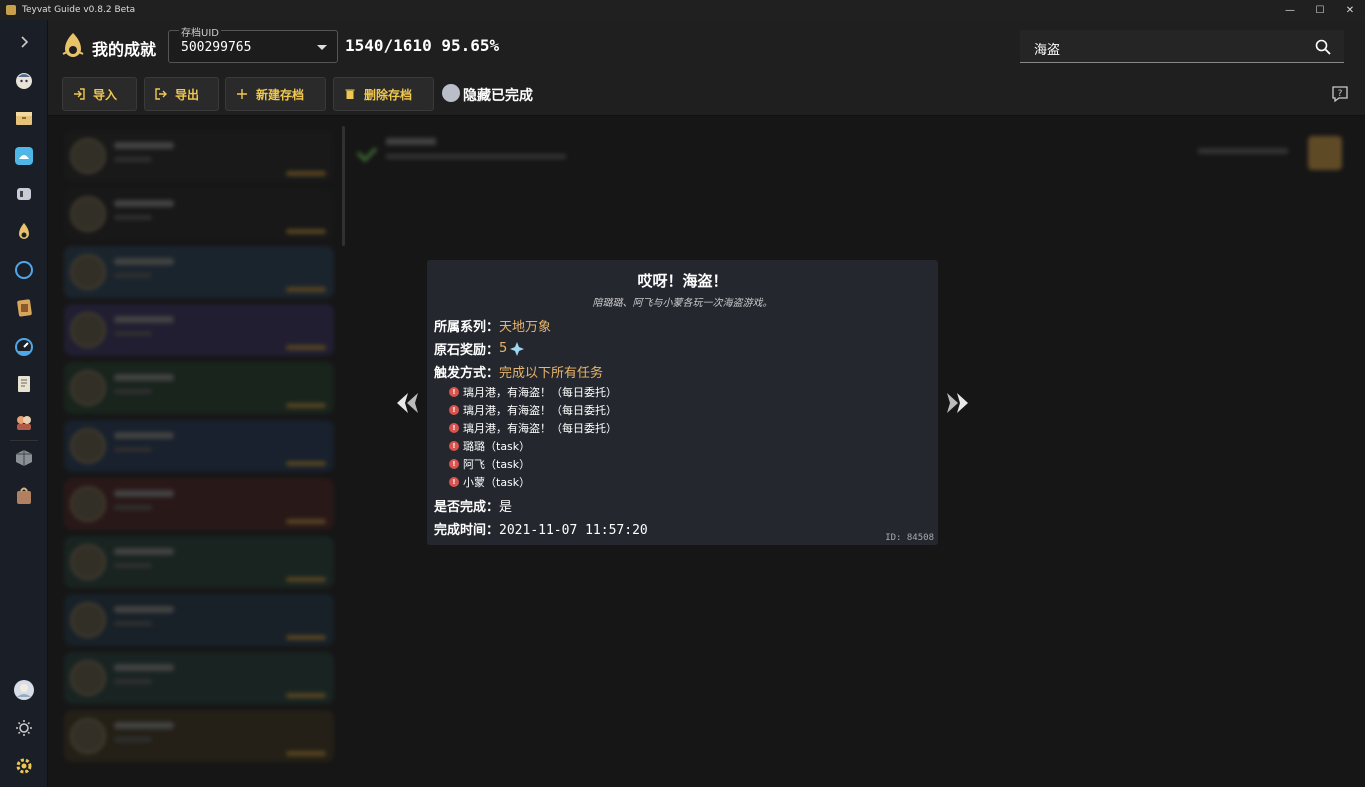  Describe the element at coordinates (497, 464) in the screenshot. I see `task-label: 阿飞（task）` at that location.